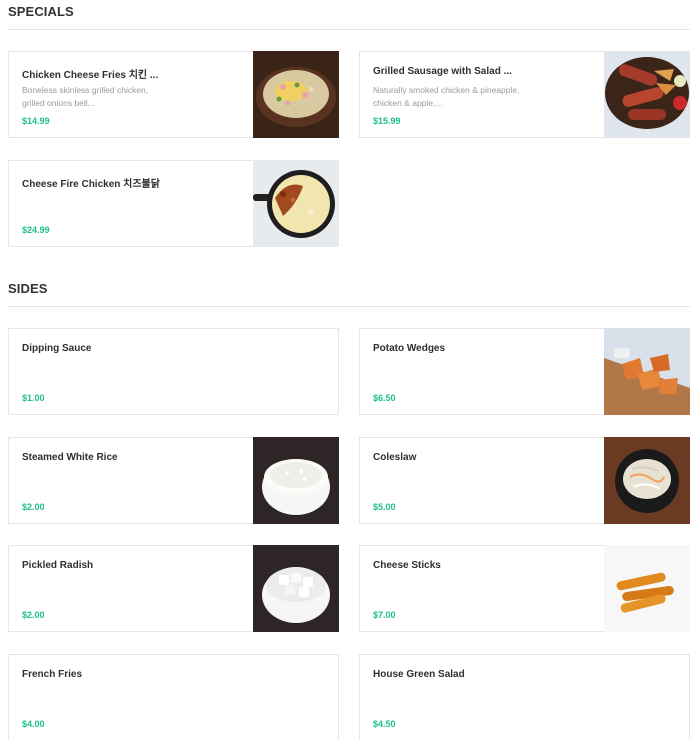 The width and height of the screenshot is (698, 739). I want to click on menu-item-cheese-fire-chicken: Cheese Fire Chicken 치즈불닭 $24.99, so click(173, 203).